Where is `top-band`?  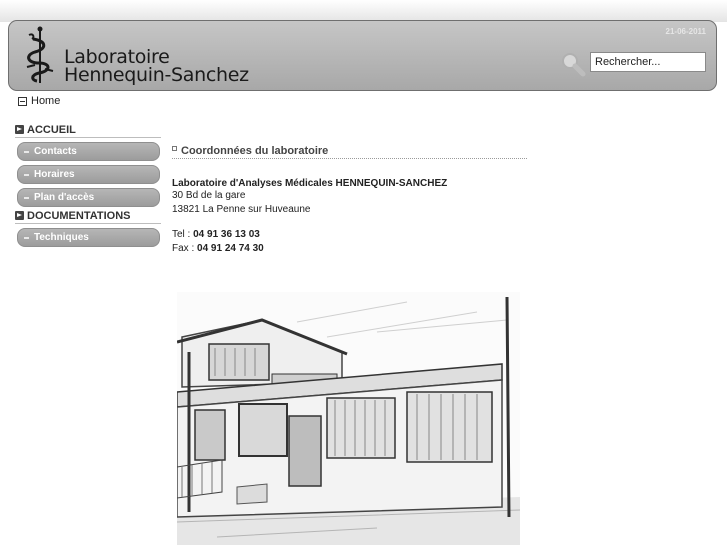 top-band is located at coordinates (363, 11).